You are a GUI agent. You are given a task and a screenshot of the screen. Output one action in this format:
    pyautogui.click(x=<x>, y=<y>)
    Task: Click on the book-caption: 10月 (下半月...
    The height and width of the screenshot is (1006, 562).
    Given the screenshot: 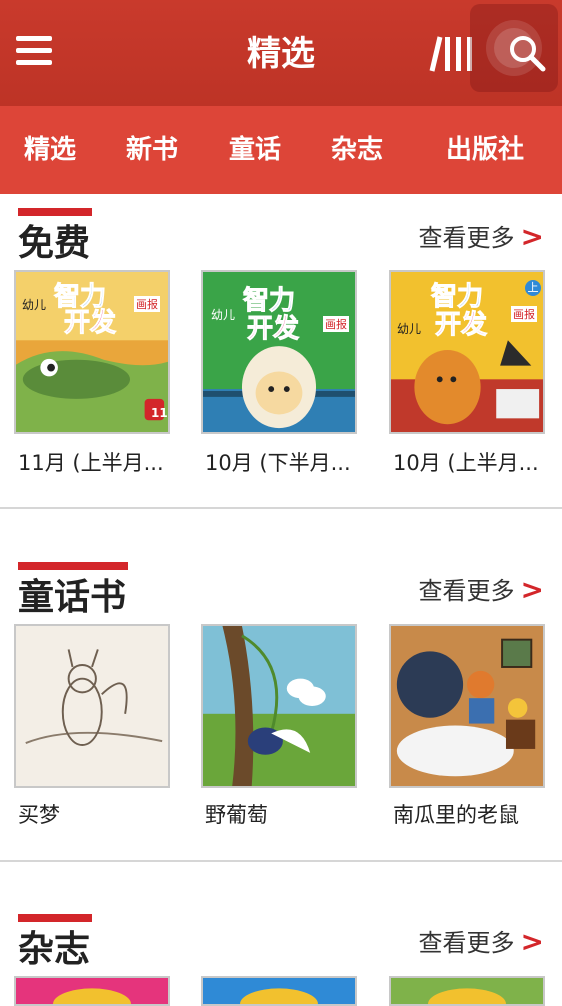 What is the action you would take?
    pyautogui.click(x=278, y=463)
    